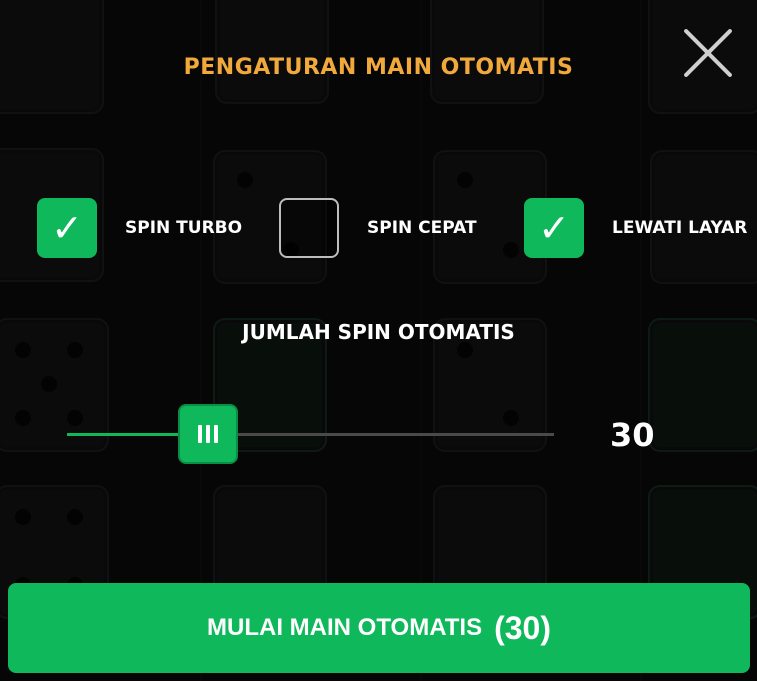 This screenshot has width=757, height=681. Describe the element at coordinates (632, 435) in the screenshot. I see `auto-spin-value: 30` at that location.